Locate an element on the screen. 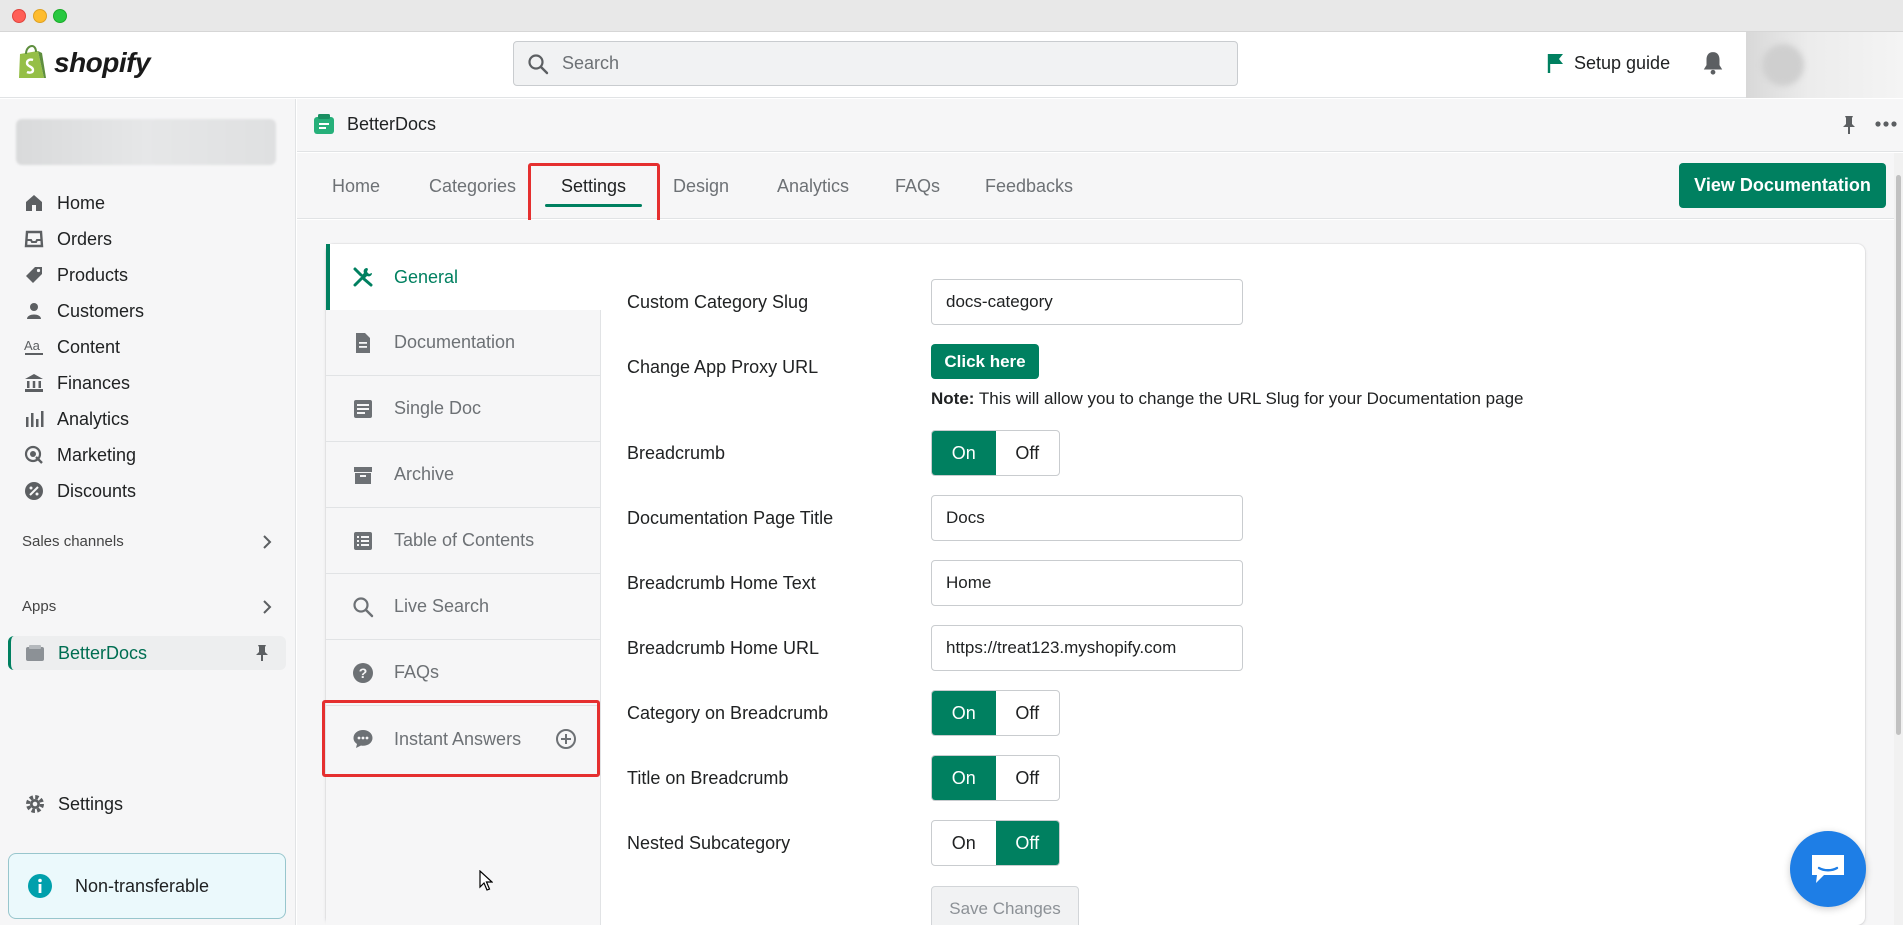 This screenshot has height=925, width=1903. category-on-breadcrumb-toggle: On Off is located at coordinates (995, 713).